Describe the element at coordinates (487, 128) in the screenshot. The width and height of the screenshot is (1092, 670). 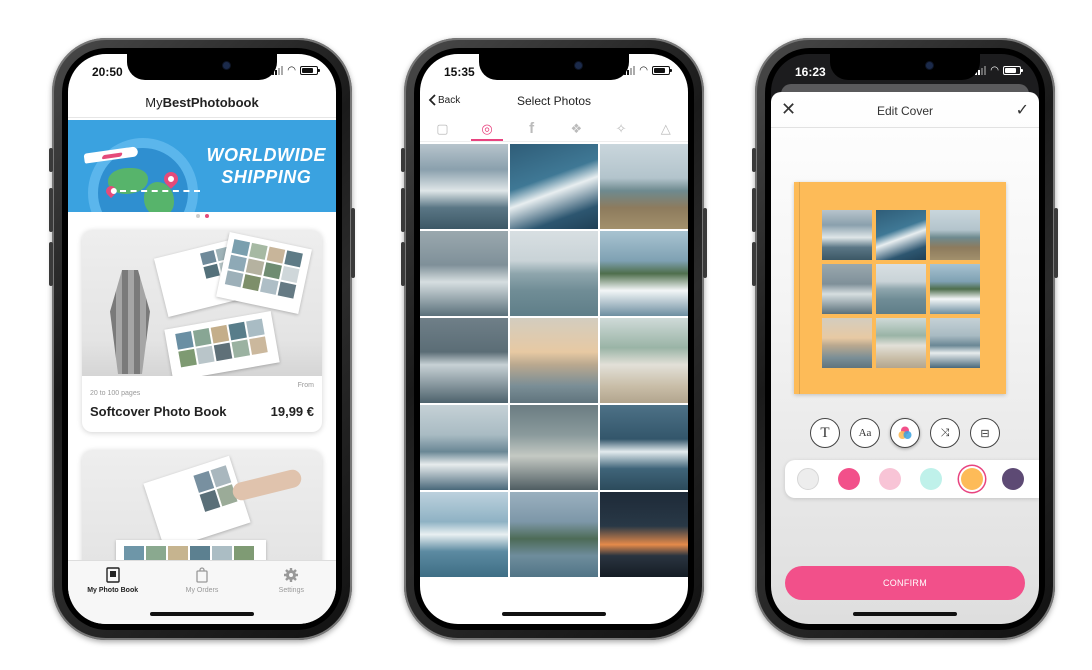
I see `instagram-icon: ◎` at that location.